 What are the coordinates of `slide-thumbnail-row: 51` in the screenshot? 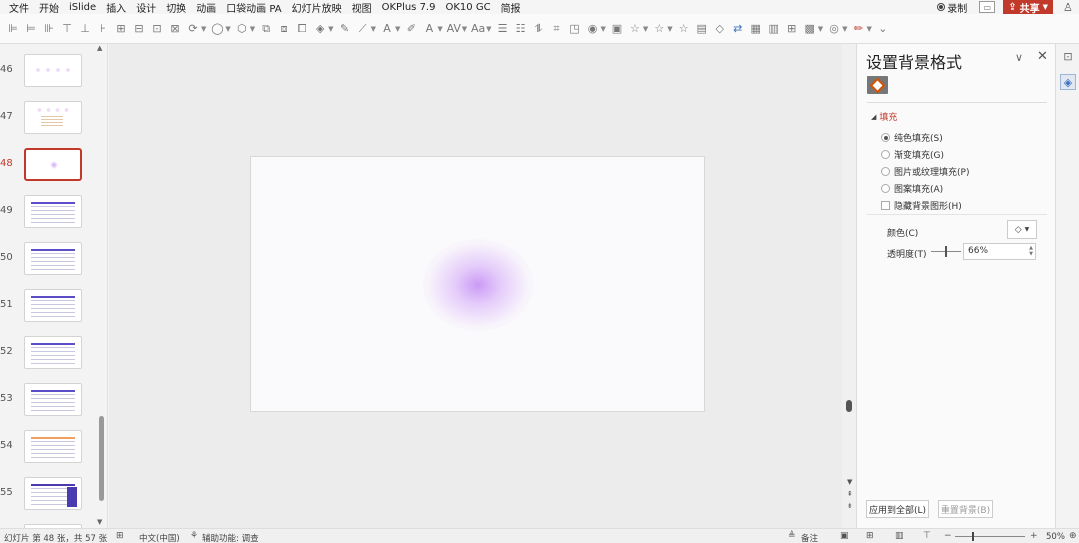 It's located at (50, 309).